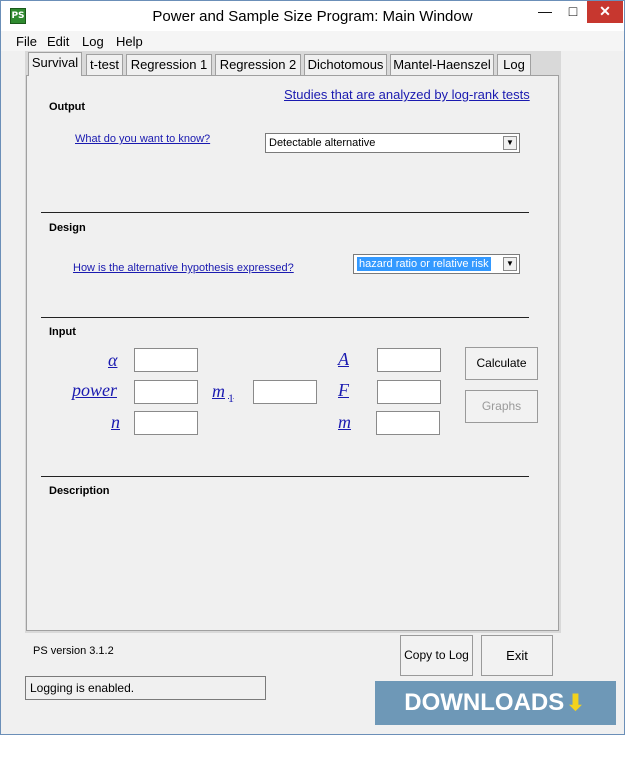 The image size is (625, 769). I want to click on menu-file: File, so click(26, 41).